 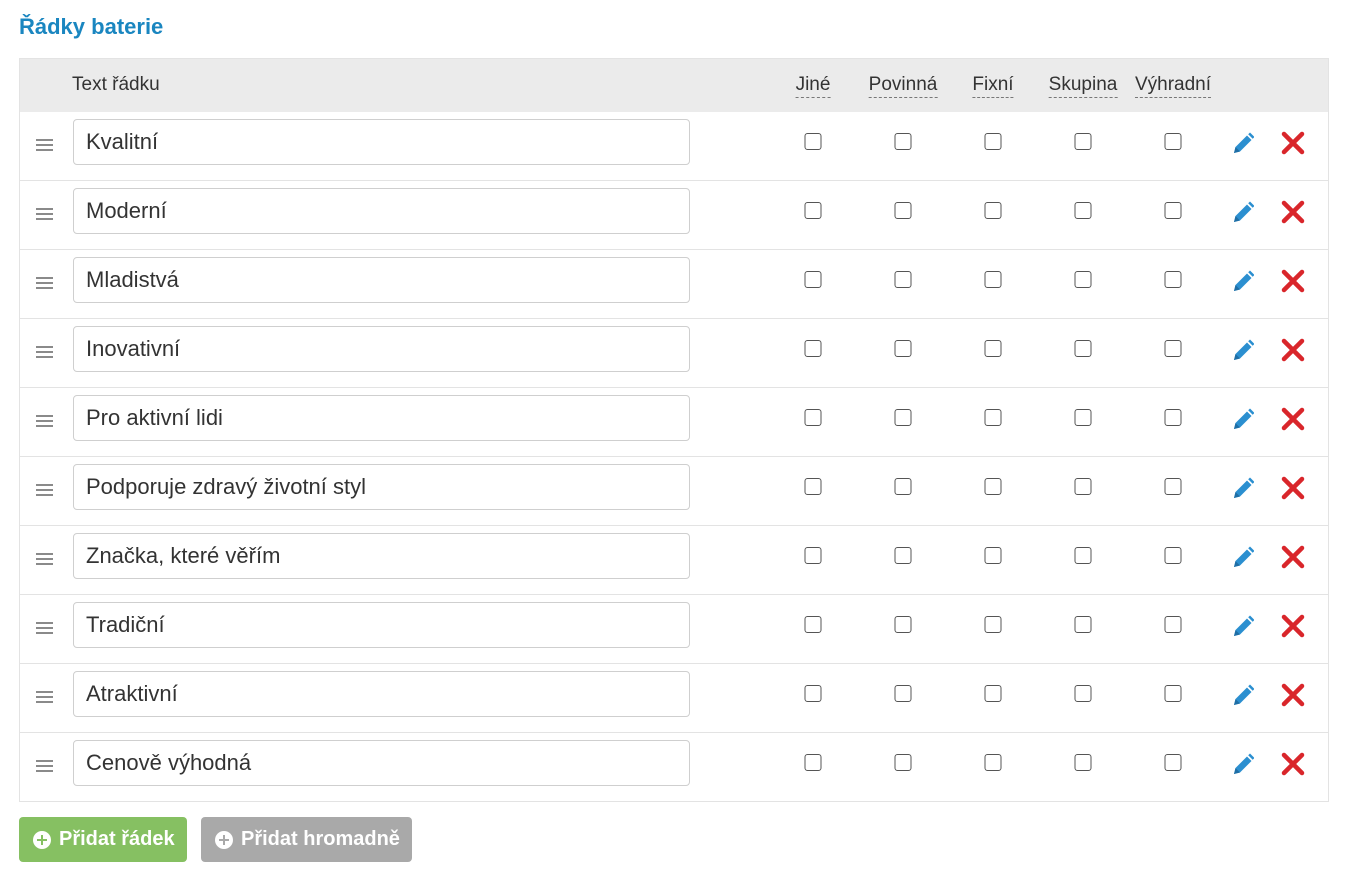 I want to click on header-fixed: Fixní, so click(x=993, y=85).